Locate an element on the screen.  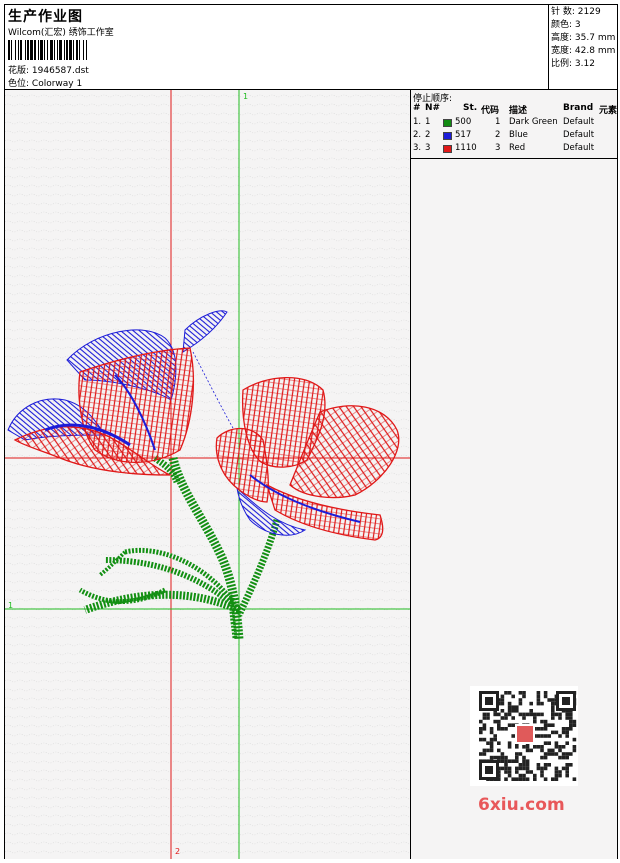
qr-code-graphic is located at coordinates (528, 736).